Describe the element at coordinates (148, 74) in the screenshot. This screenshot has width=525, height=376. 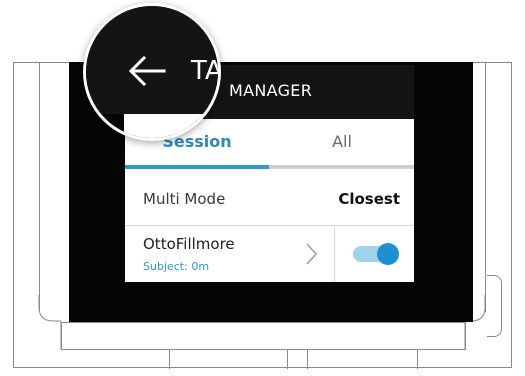
I see `arrow-left-icon` at that location.